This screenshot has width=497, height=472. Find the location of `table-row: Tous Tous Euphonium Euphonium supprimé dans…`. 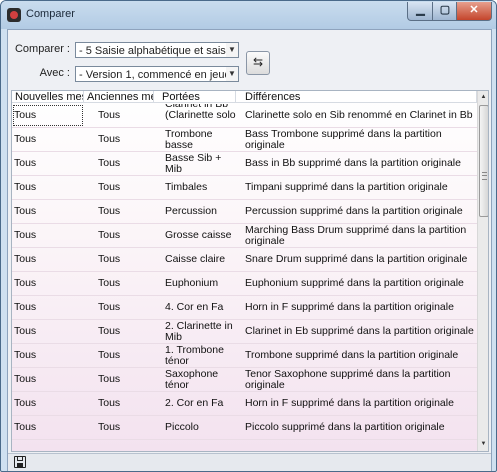

table-row: Tous Tous Euphonium Euphonium supprimé dans… is located at coordinates (244, 284).